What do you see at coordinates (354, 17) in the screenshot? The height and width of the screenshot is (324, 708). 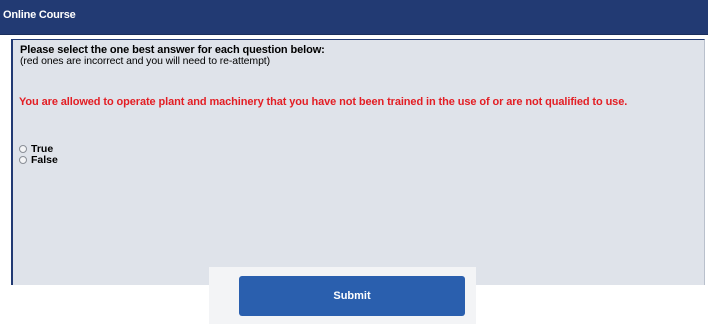 I see `title-bar: Online Course` at bounding box center [354, 17].